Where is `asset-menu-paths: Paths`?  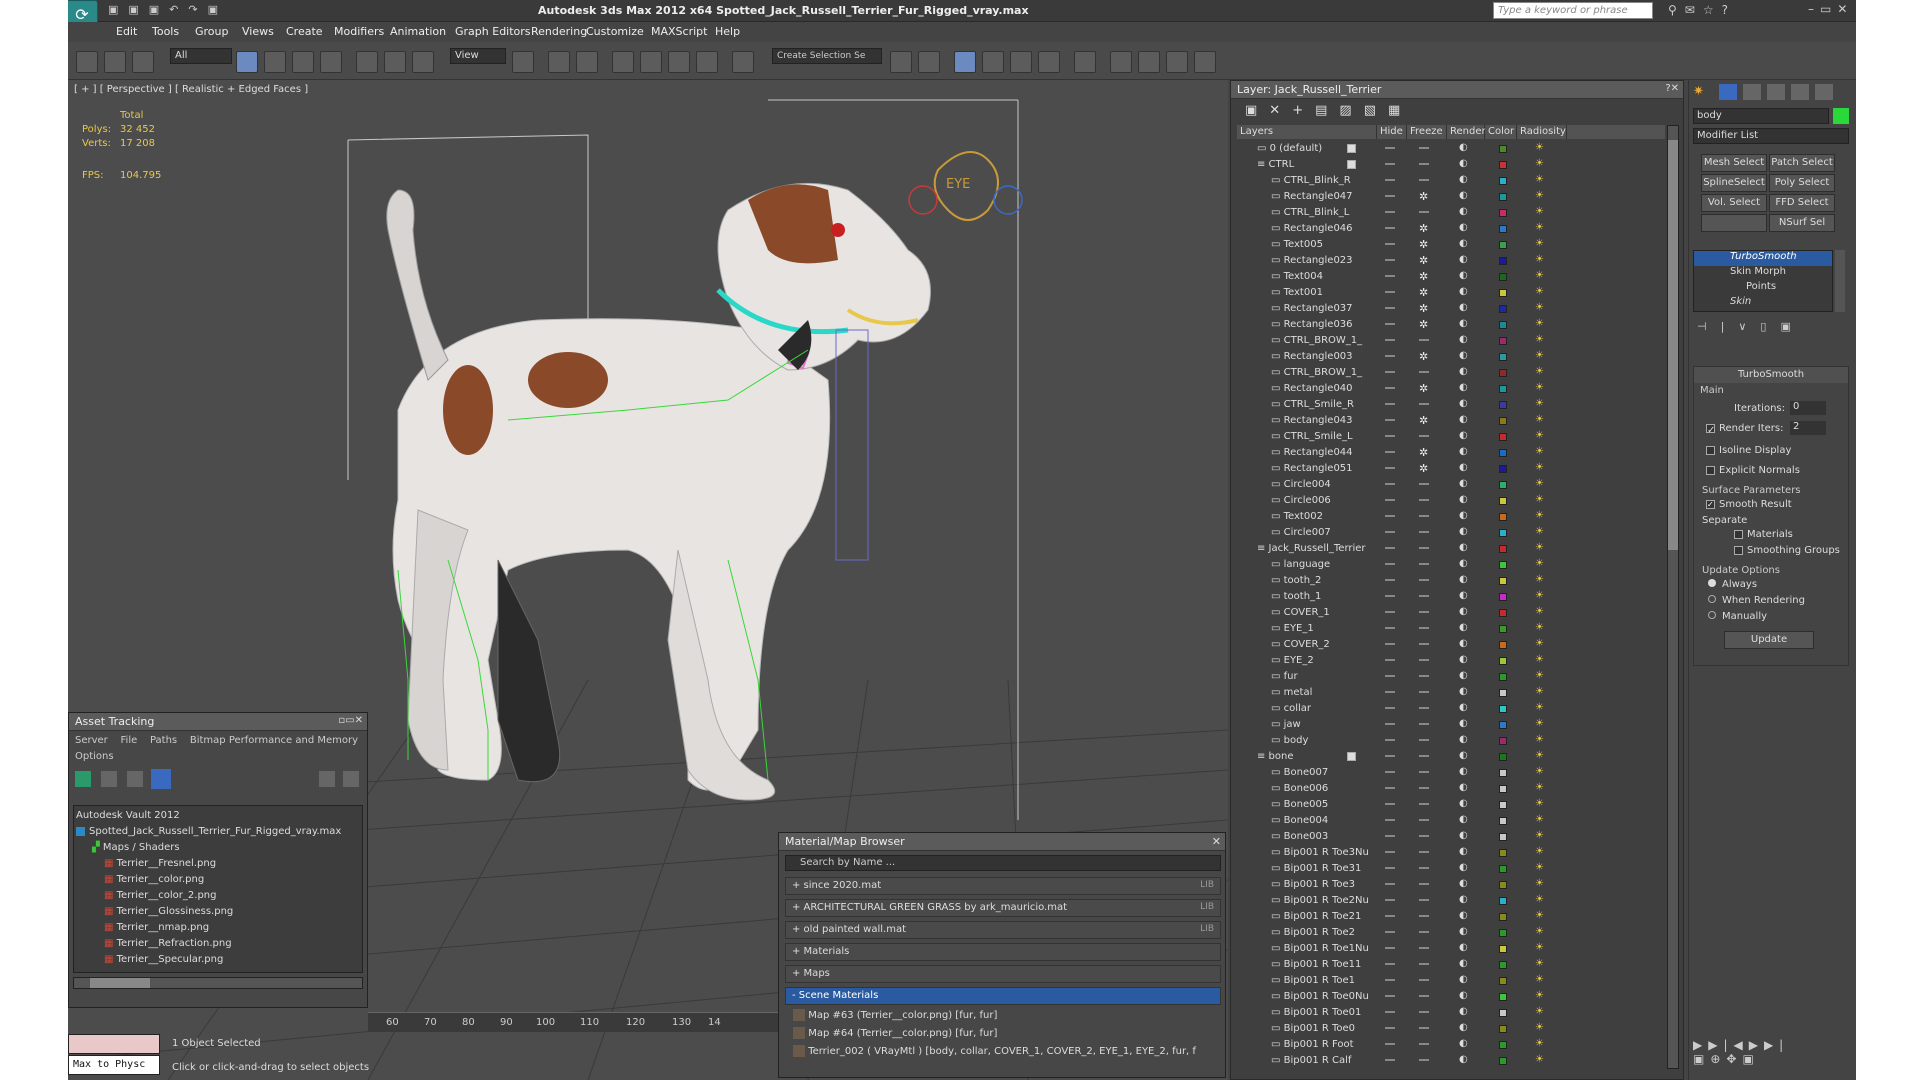
asset-menu-paths: Paths is located at coordinates (163, 740).